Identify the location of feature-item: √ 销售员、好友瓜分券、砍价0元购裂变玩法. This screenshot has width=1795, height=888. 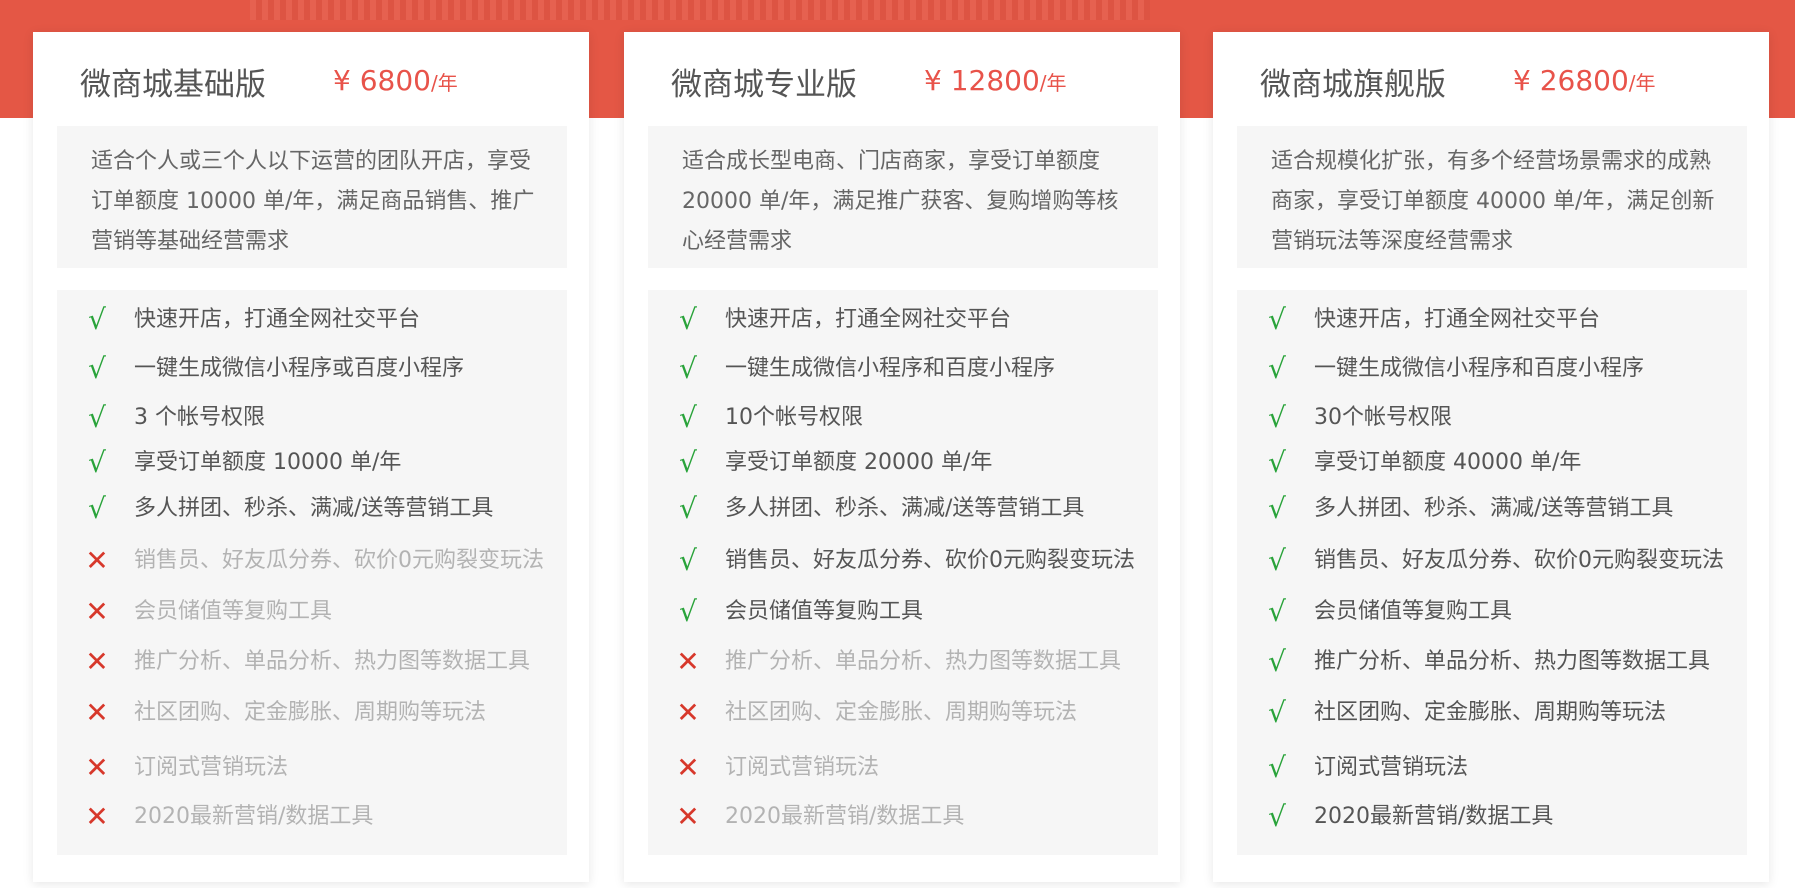
(903, 563).